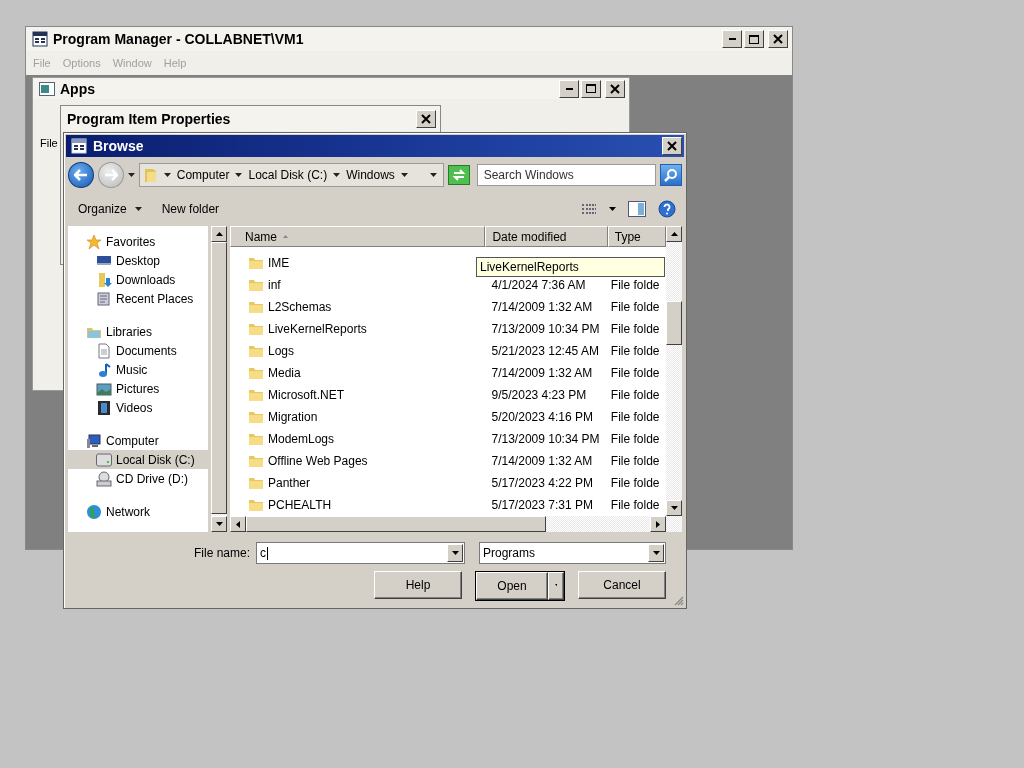 Image resolution: width=1024 pixels, height=768 pixels. I want to click on open-button: Open, so click(512, 586).